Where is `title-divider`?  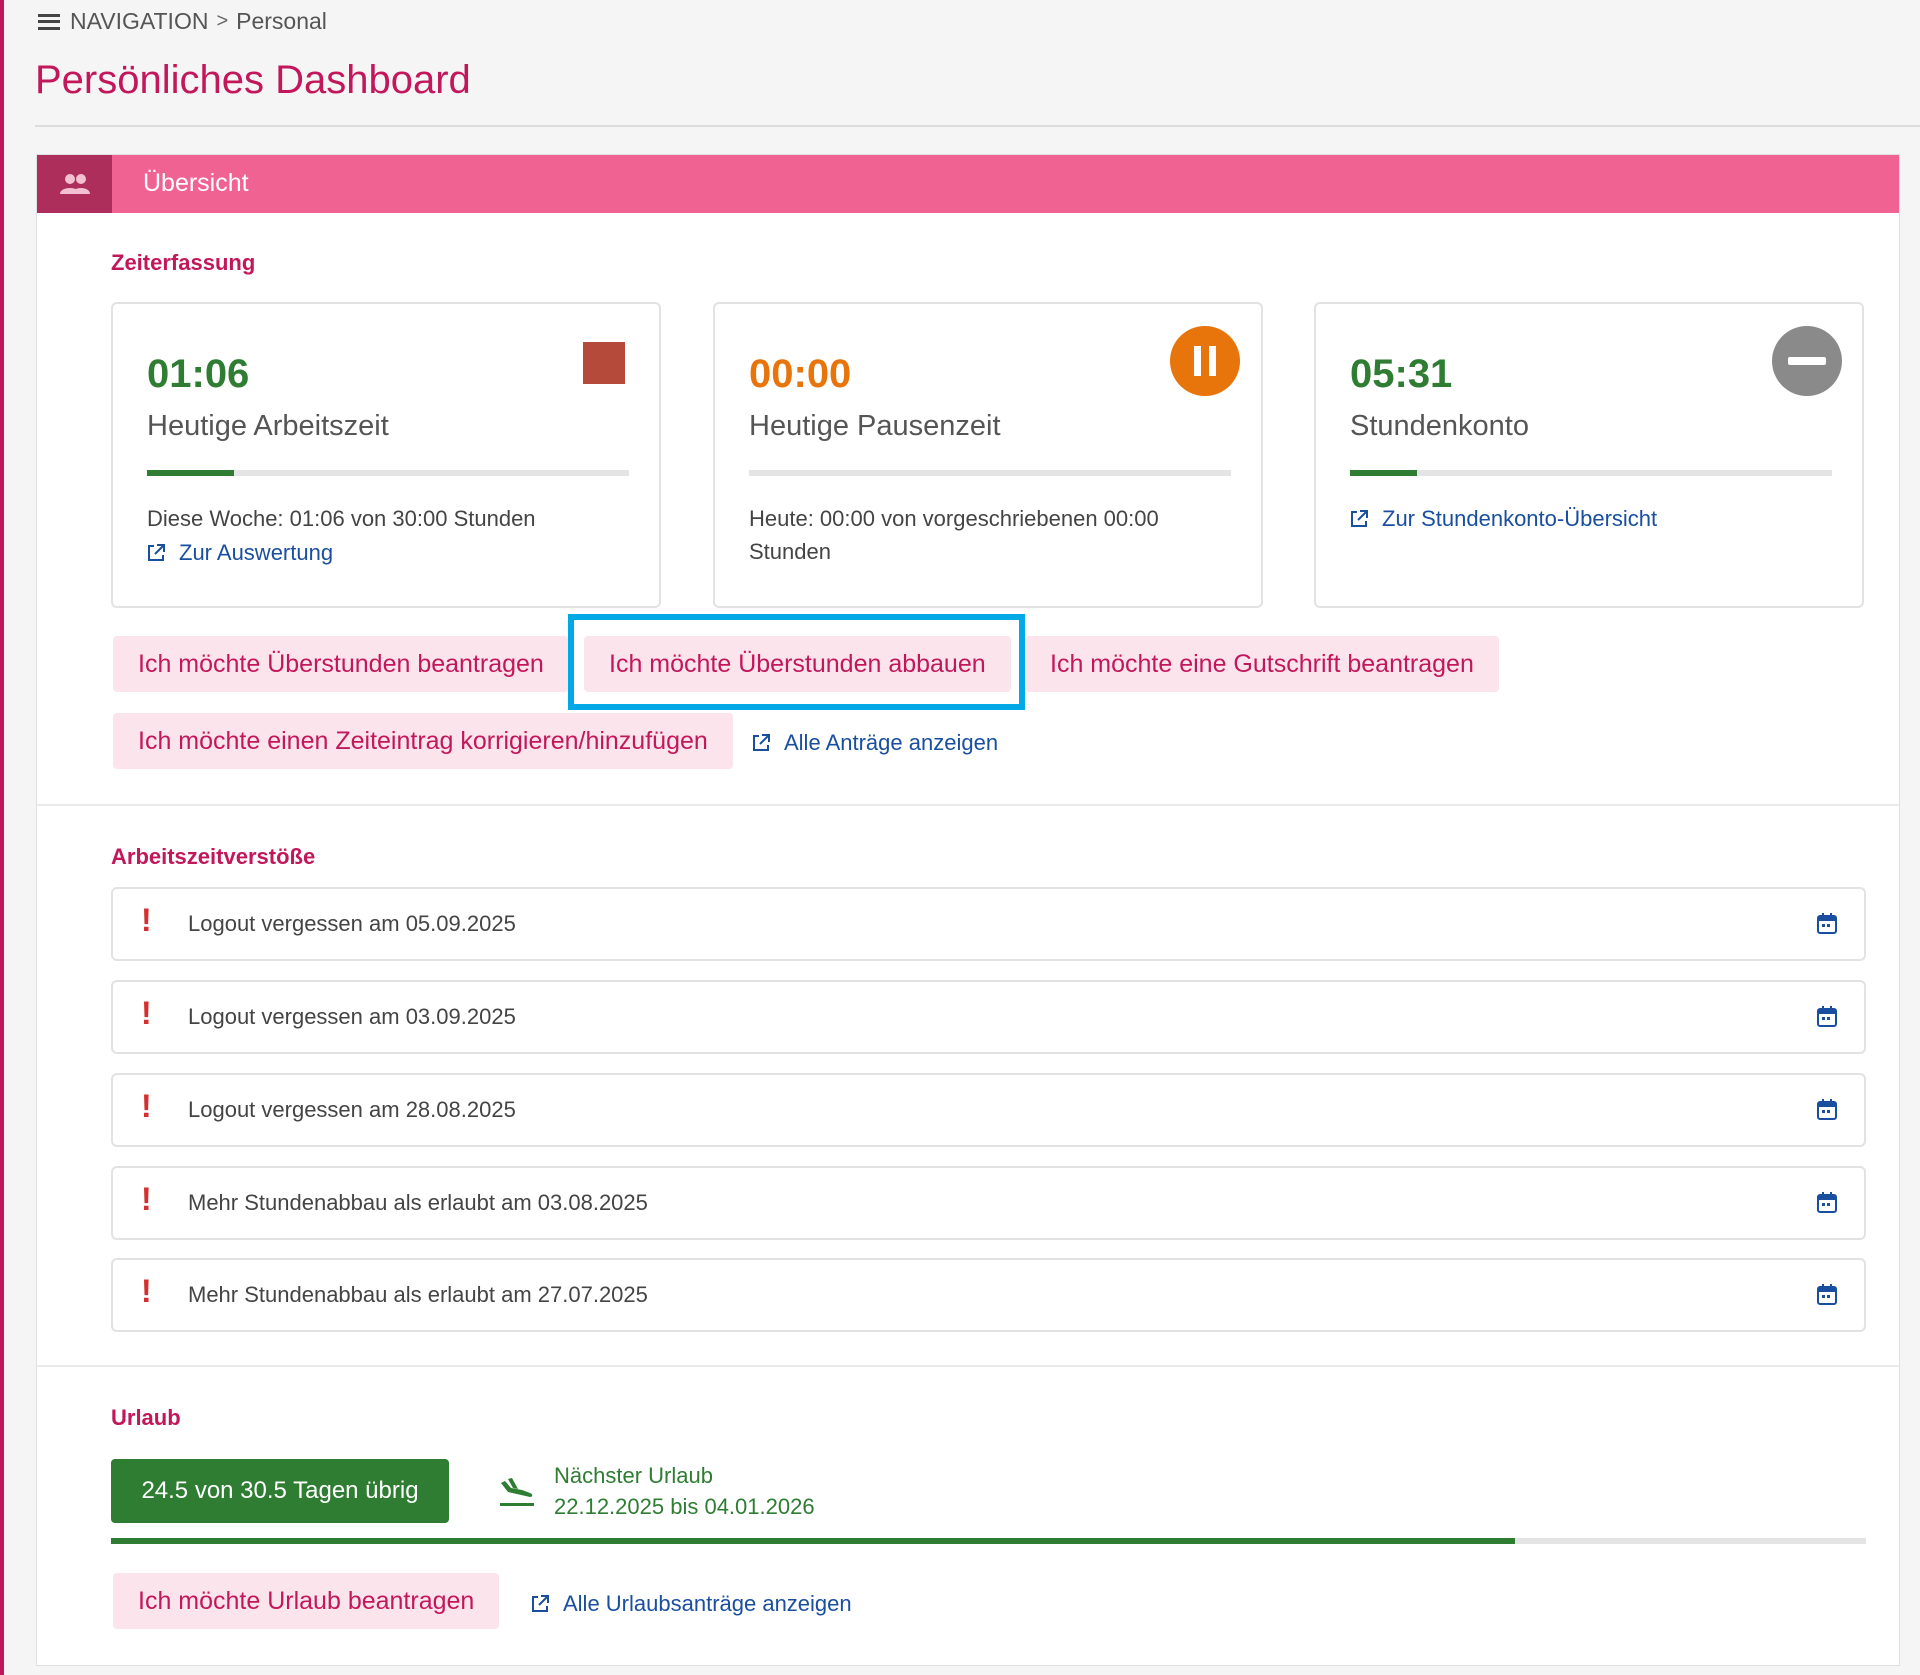 title-divider is located at coordinates (977, 126).